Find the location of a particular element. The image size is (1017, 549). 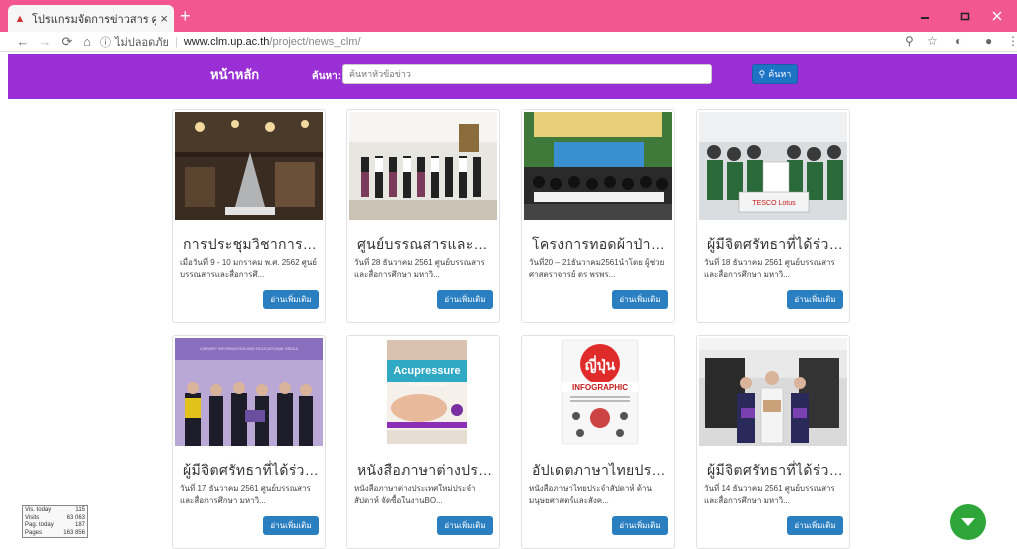

stats-row: Vis. today 115 is located at coordinates (55, 511).